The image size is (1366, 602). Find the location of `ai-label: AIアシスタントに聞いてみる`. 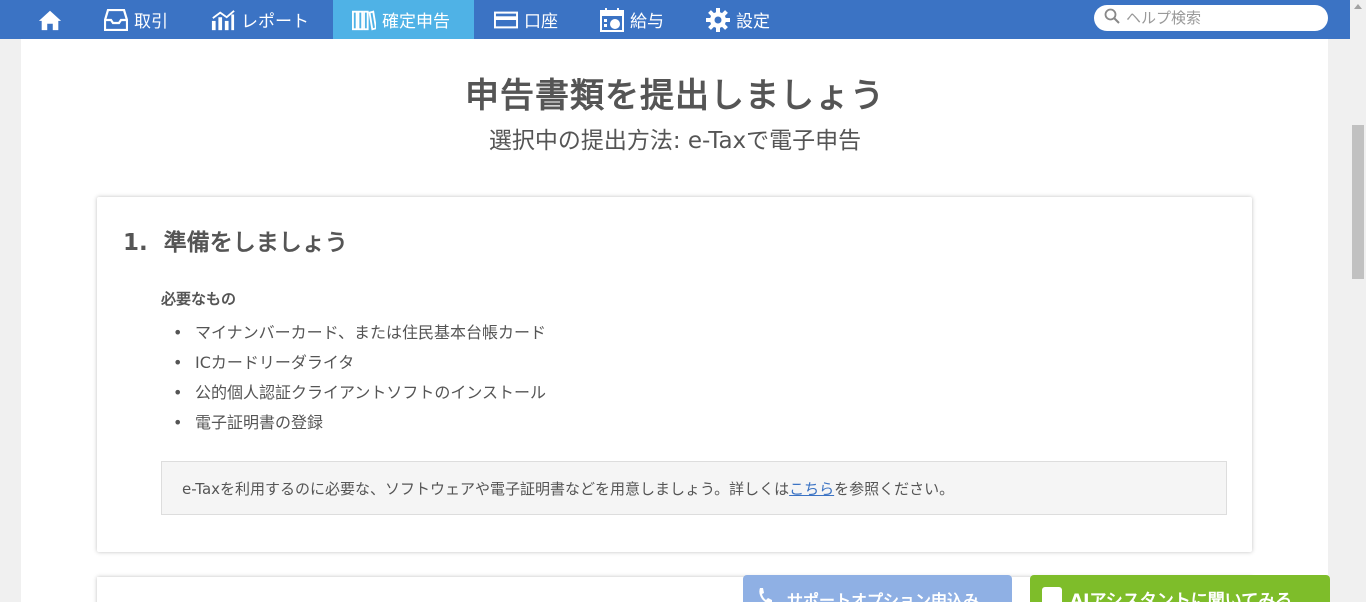

ai-label: AIアシスタントに聞いてみる is located at coordinates (1181, 596).